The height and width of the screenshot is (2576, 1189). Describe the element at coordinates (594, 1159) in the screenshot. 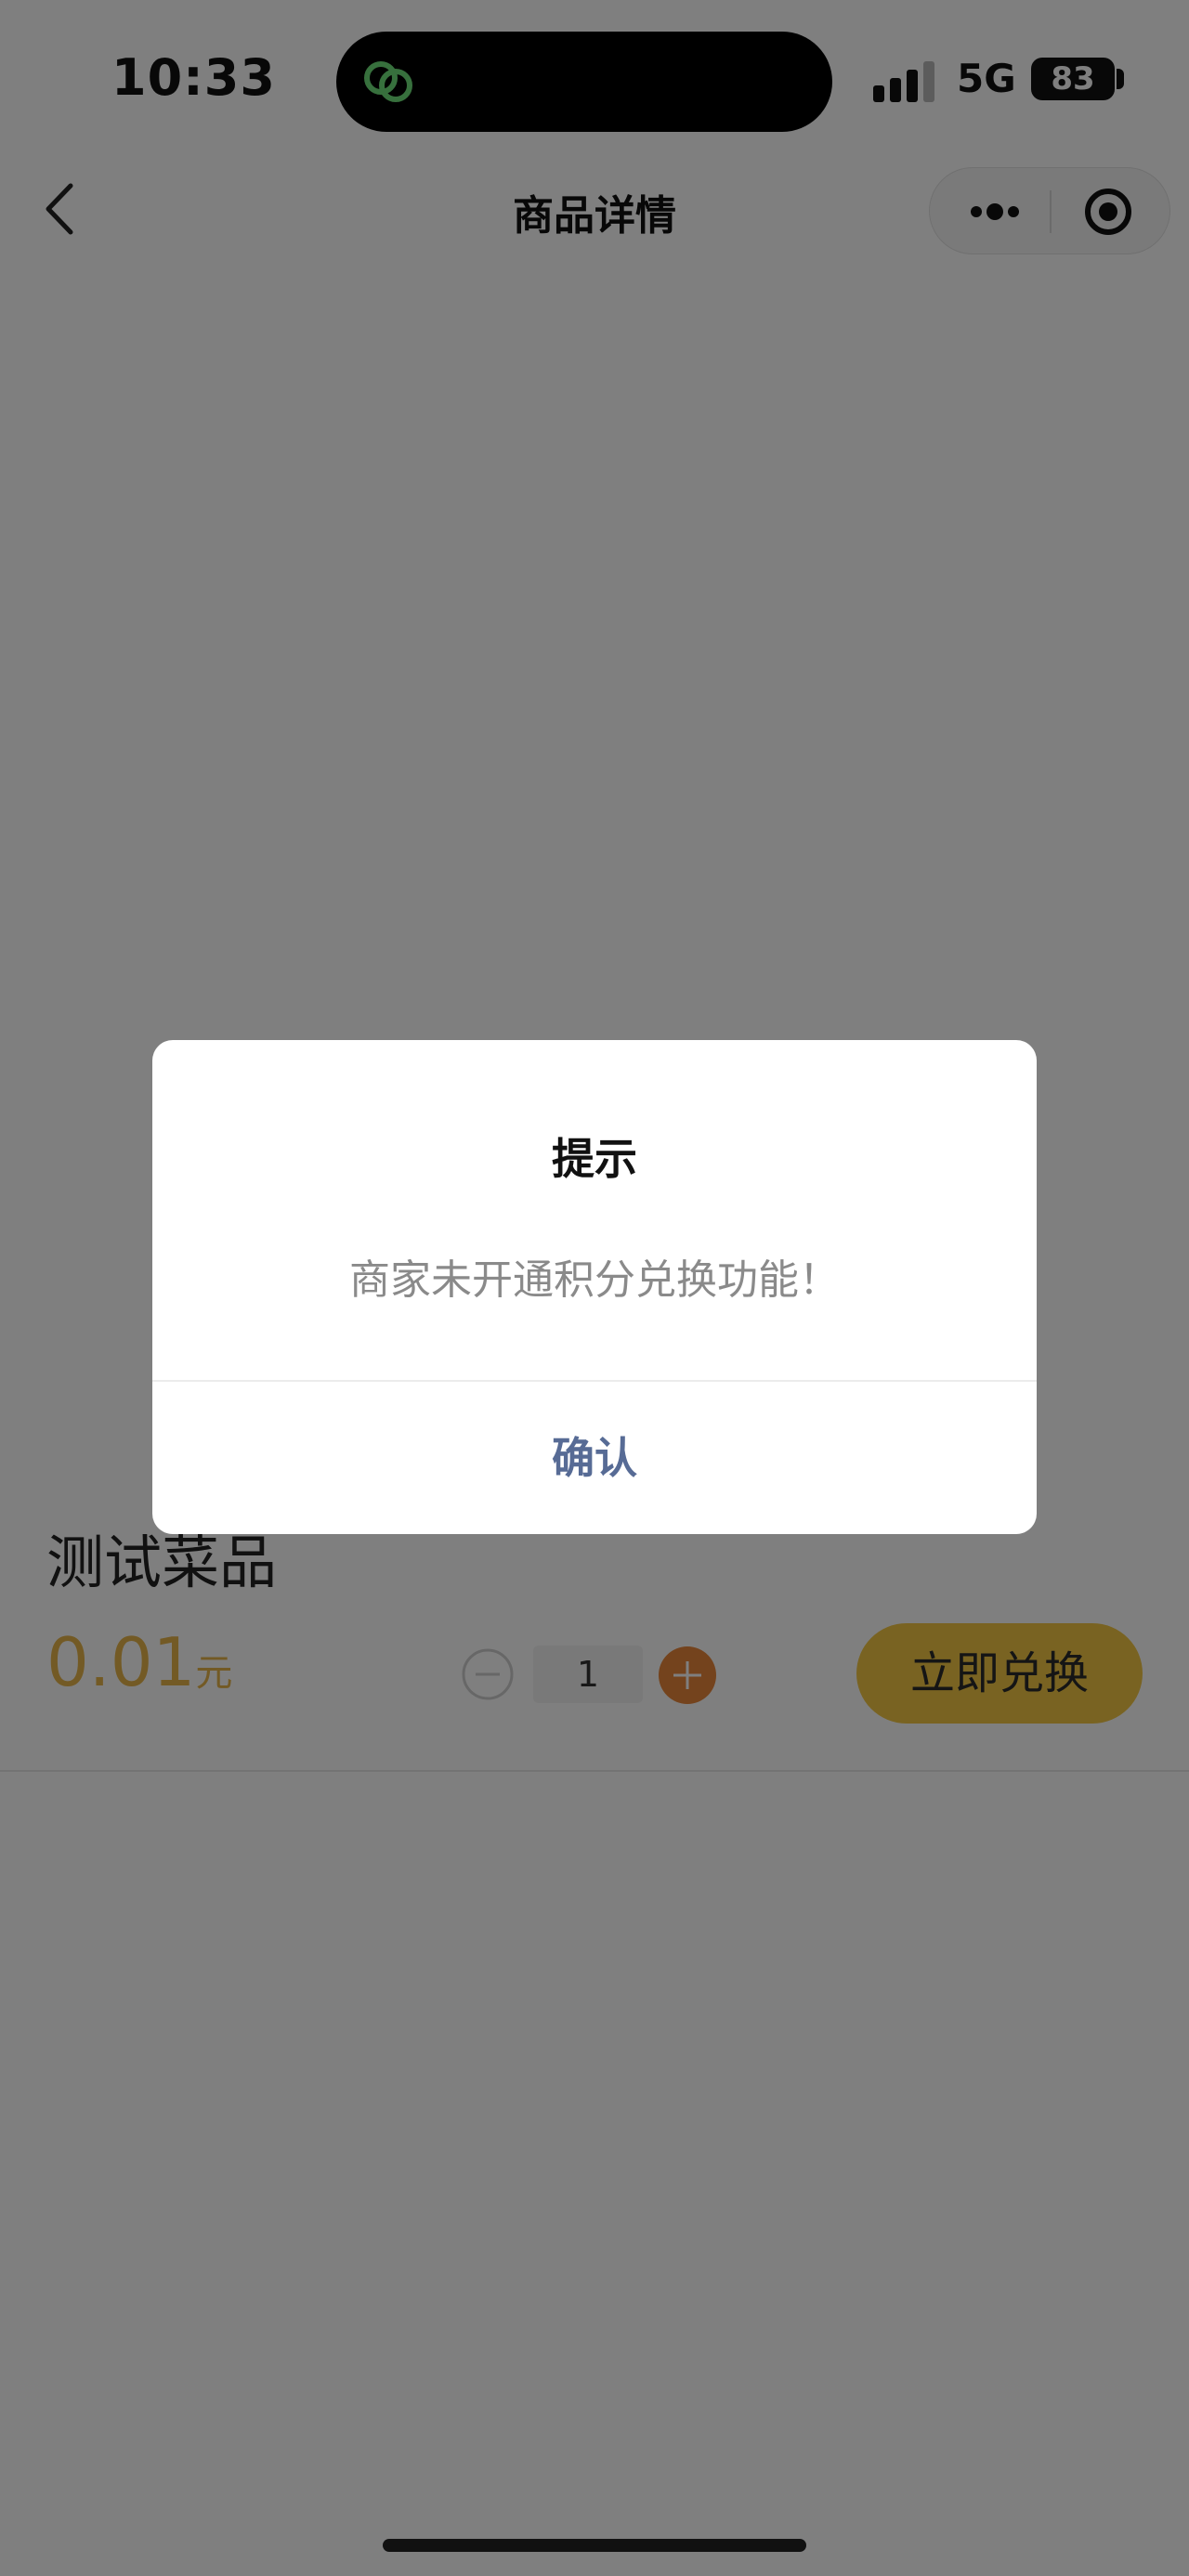

I see `dialog-title: 提示` at that location.